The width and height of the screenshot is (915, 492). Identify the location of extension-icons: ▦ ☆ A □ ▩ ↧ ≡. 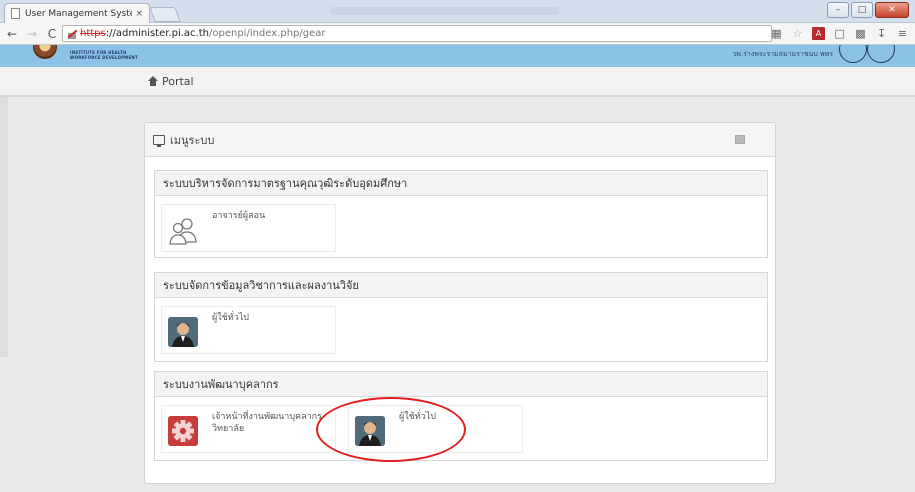
(839, 33).